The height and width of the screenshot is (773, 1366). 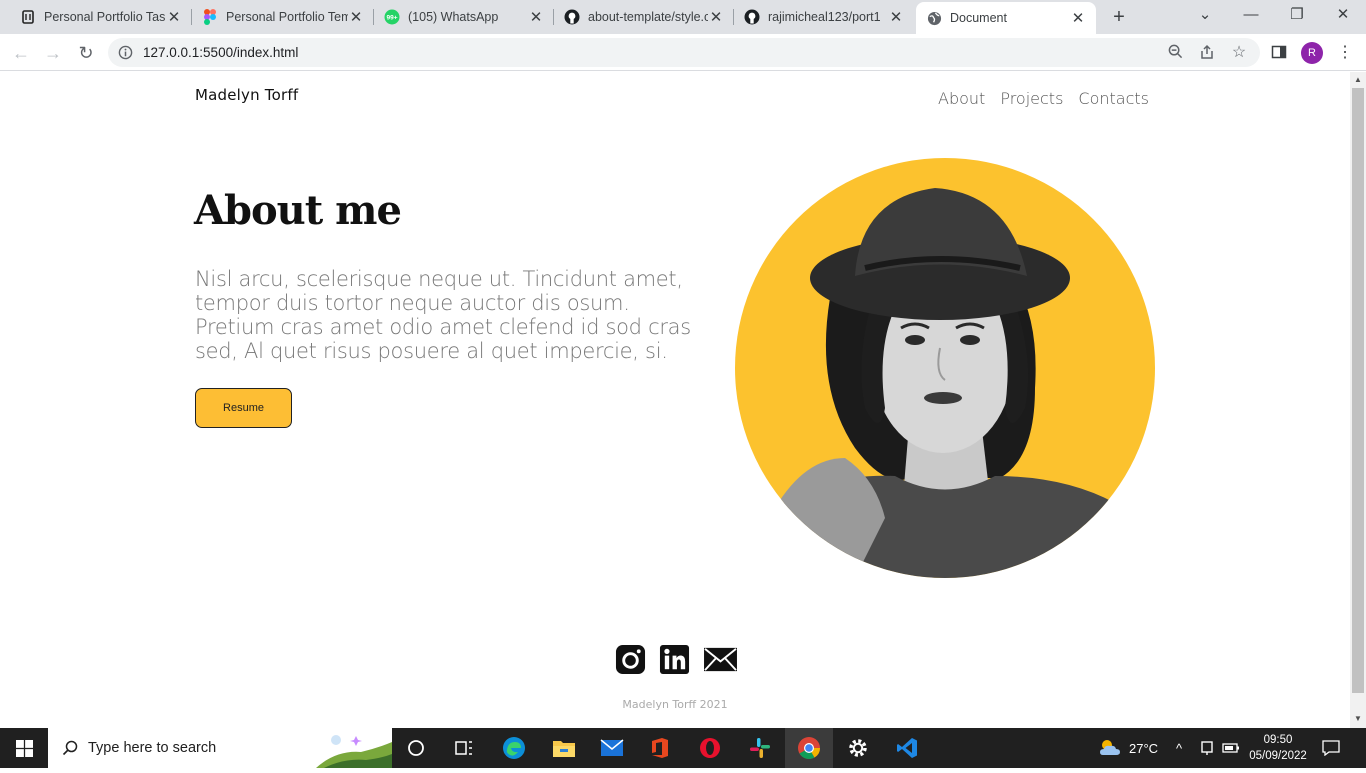 I want to click on site-info-icon, so click(x=125, y=52).